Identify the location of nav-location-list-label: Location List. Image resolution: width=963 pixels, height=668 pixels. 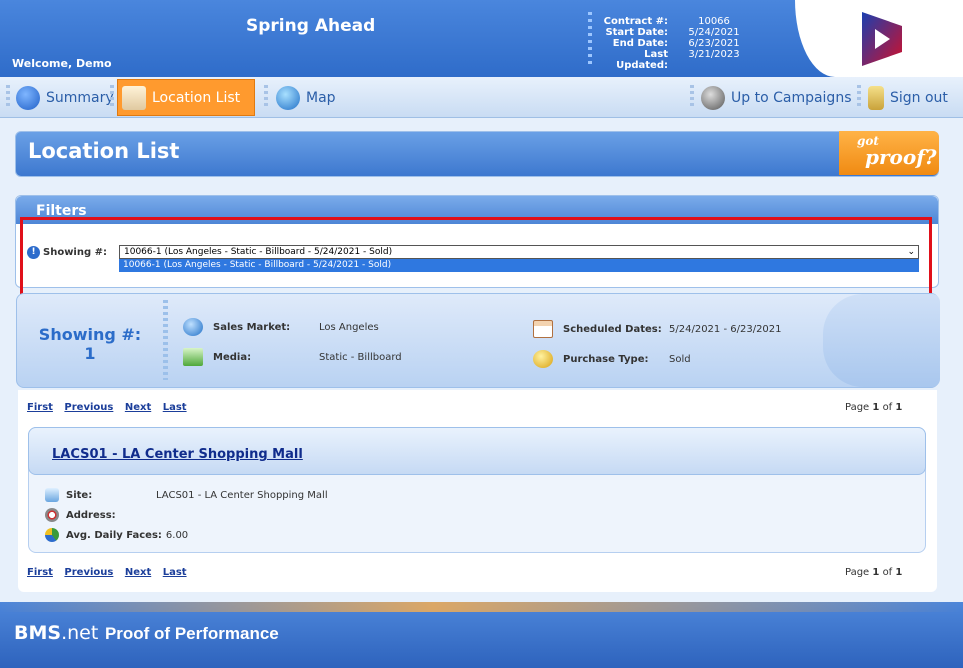
(196, 97).